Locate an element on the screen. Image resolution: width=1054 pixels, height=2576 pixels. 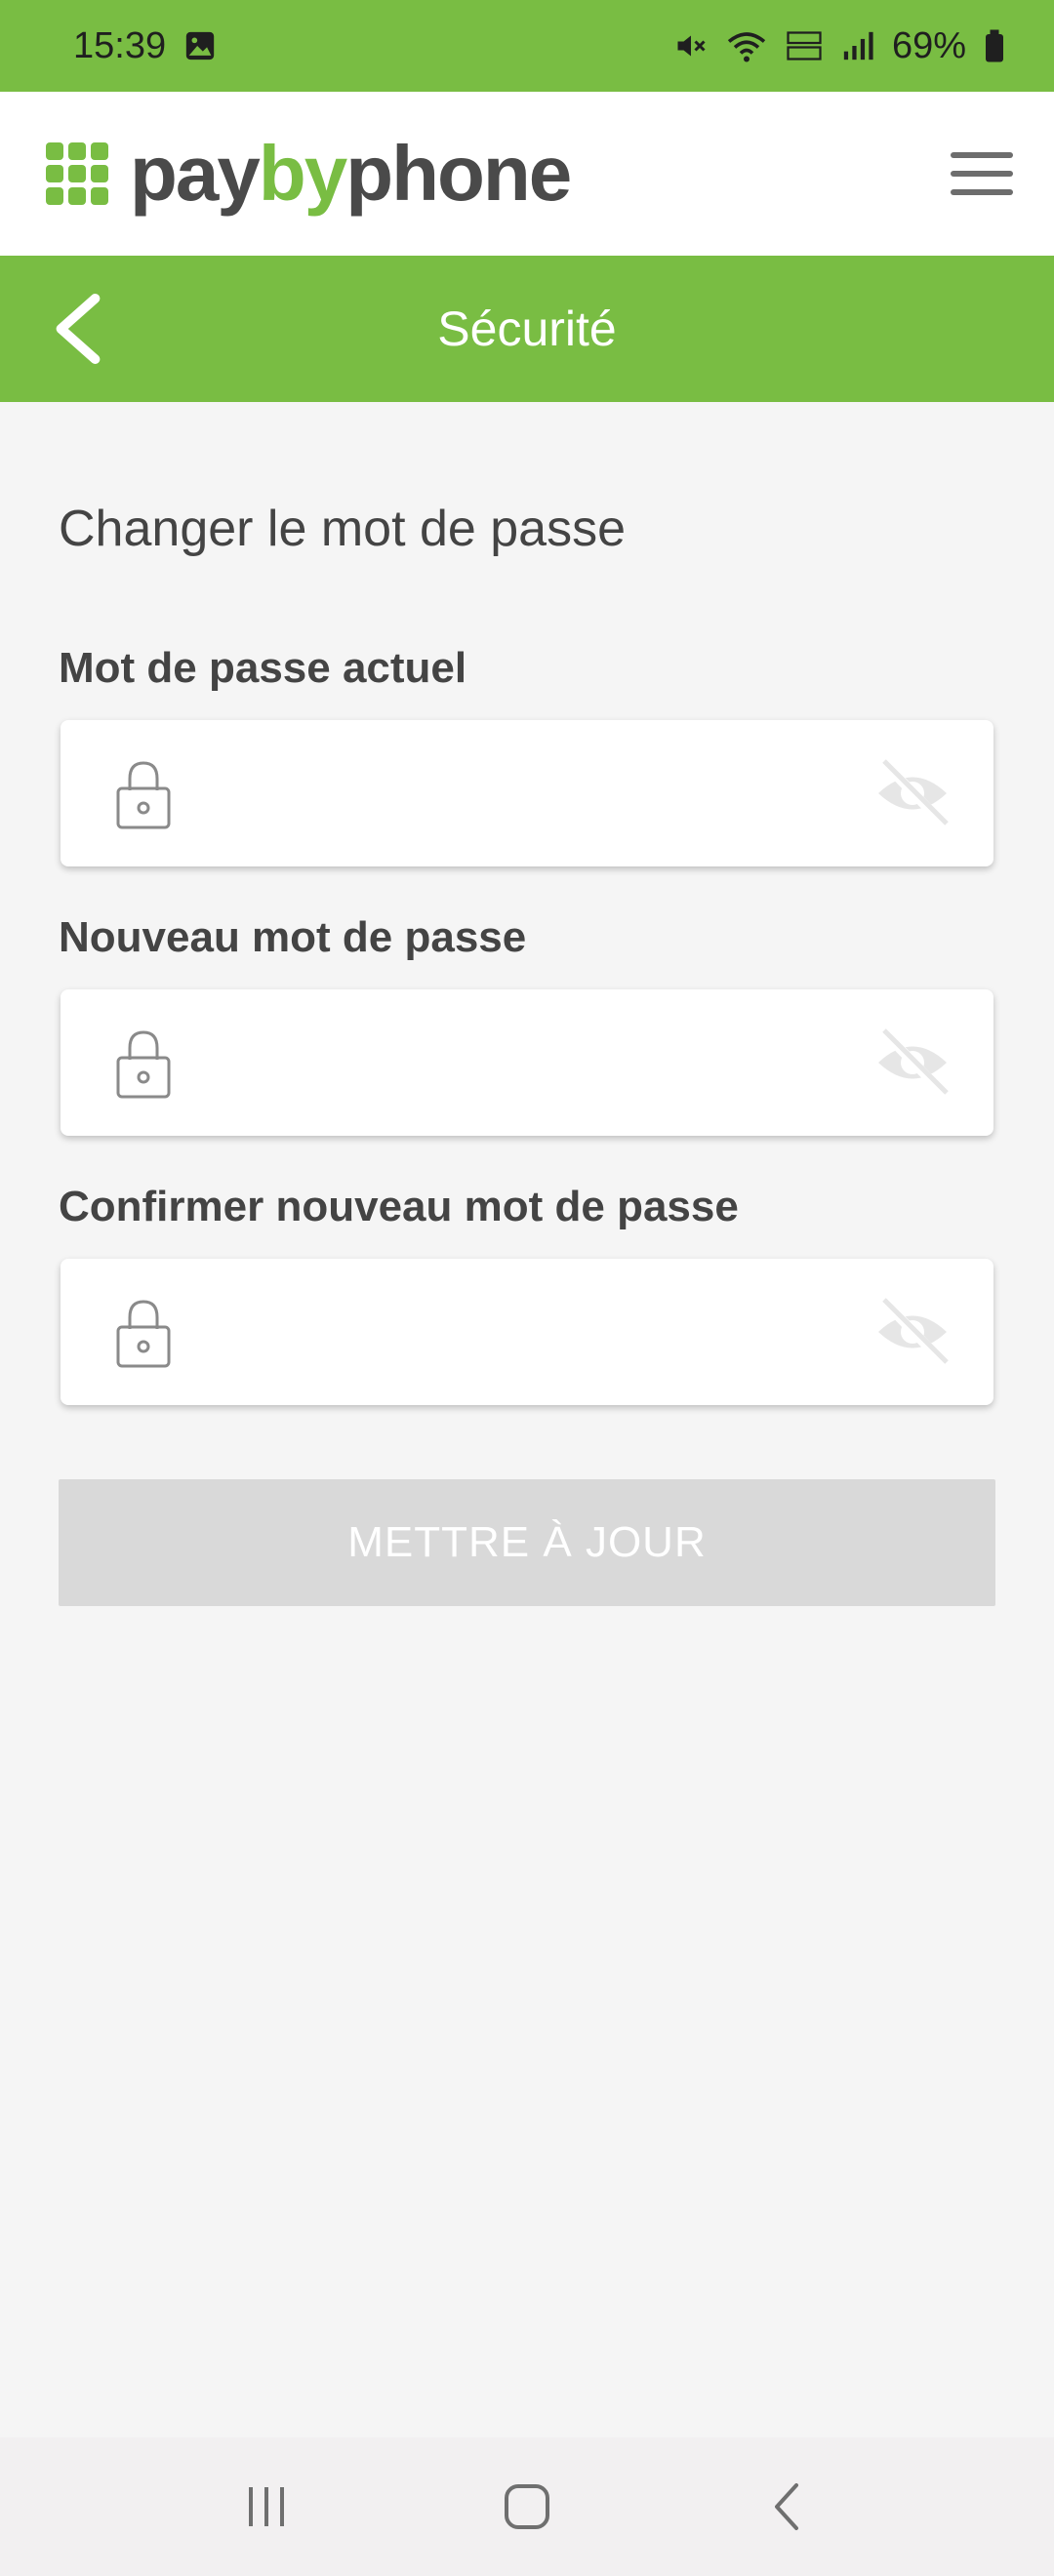
home-button is located at coordinates (527, 2507).